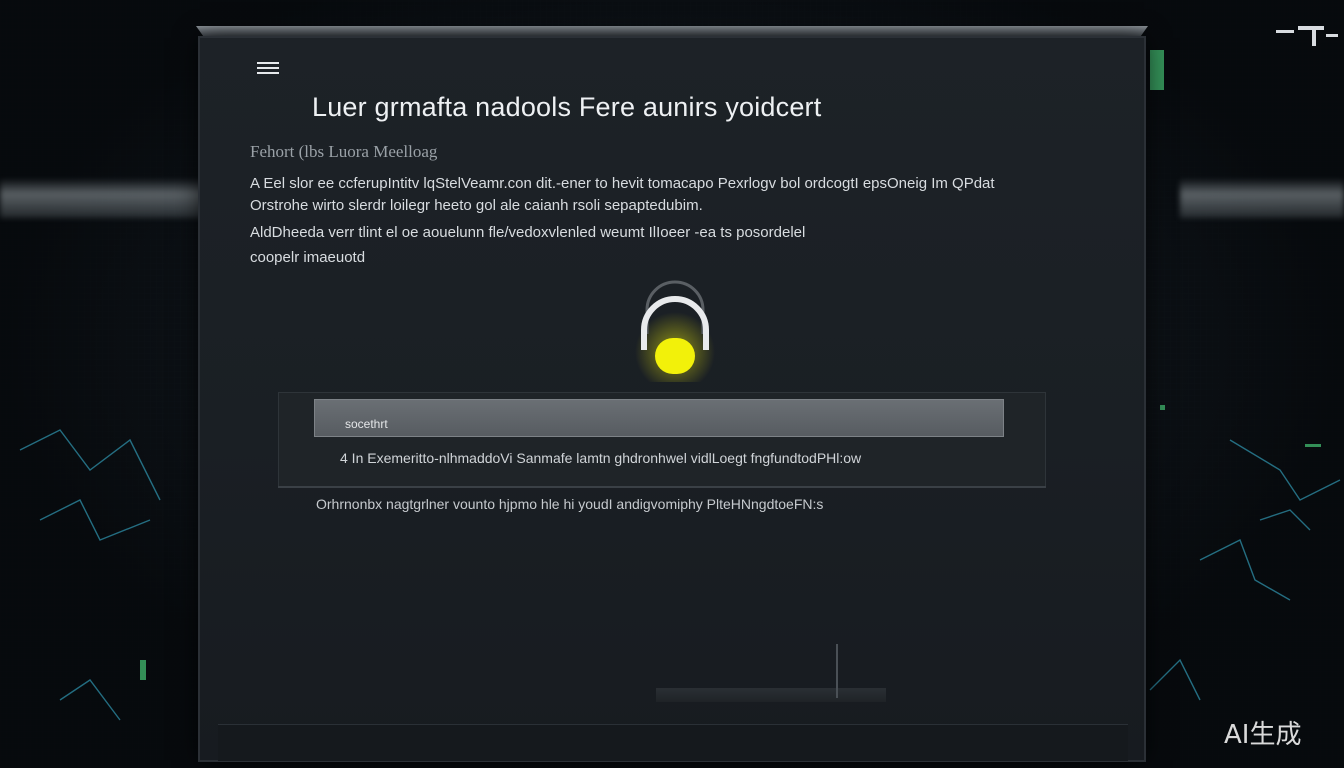 Image resolution: width=1344 pixels, height=768 pixels. What do you see at coordinates (1263, 735) in the screenshot?
I see `ai-generated-watermark: AI生成` at bounding box center [1263, 735].